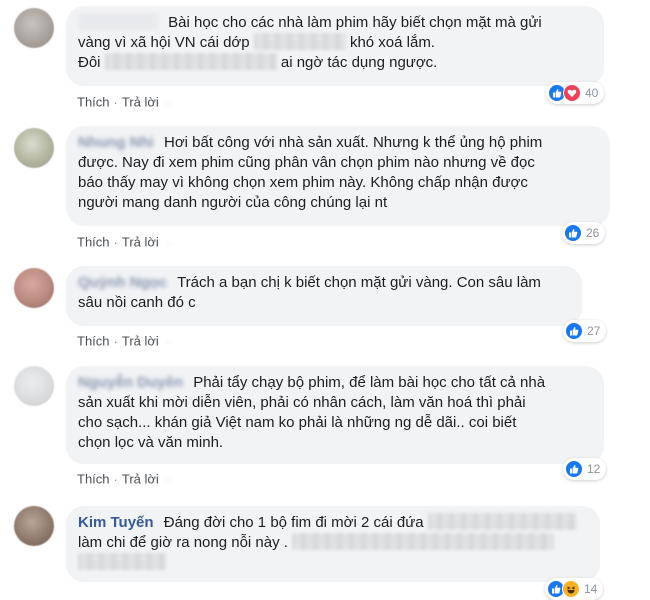  Describe the element at coordinates (122, 282) in the screenshot. I see `author-name: Quỳnh Ngọc` at that location.